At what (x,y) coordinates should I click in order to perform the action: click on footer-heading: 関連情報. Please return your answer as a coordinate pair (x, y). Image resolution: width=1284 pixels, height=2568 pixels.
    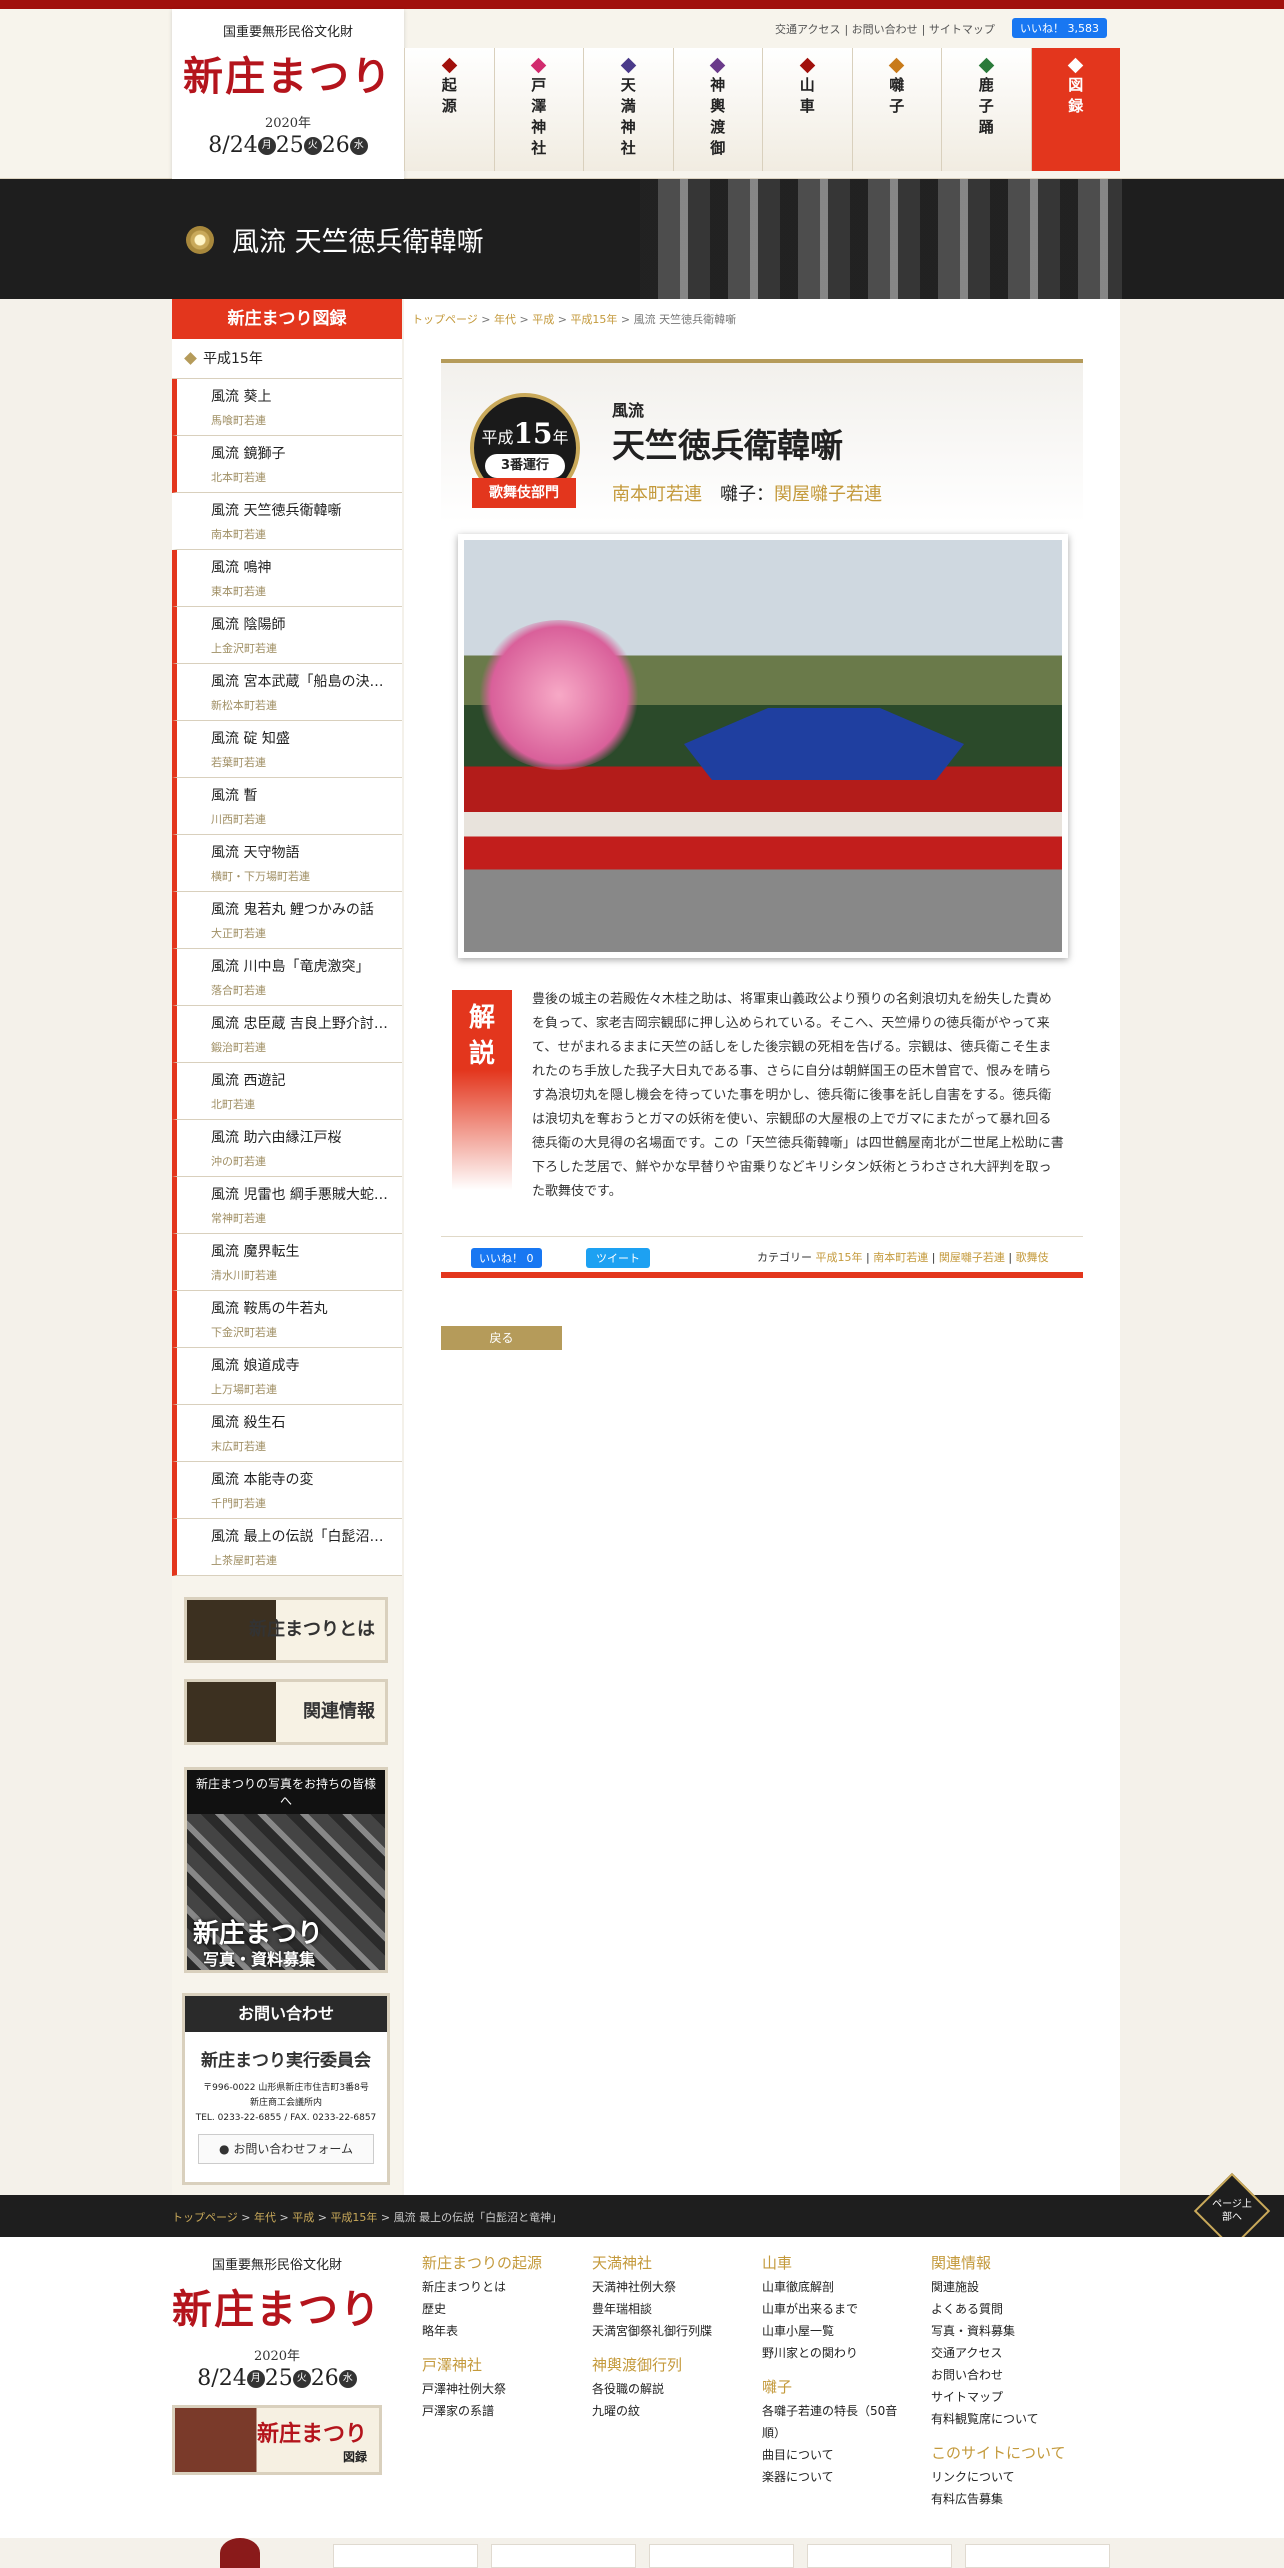
    Looking at the image, I should click on (998, 2263).